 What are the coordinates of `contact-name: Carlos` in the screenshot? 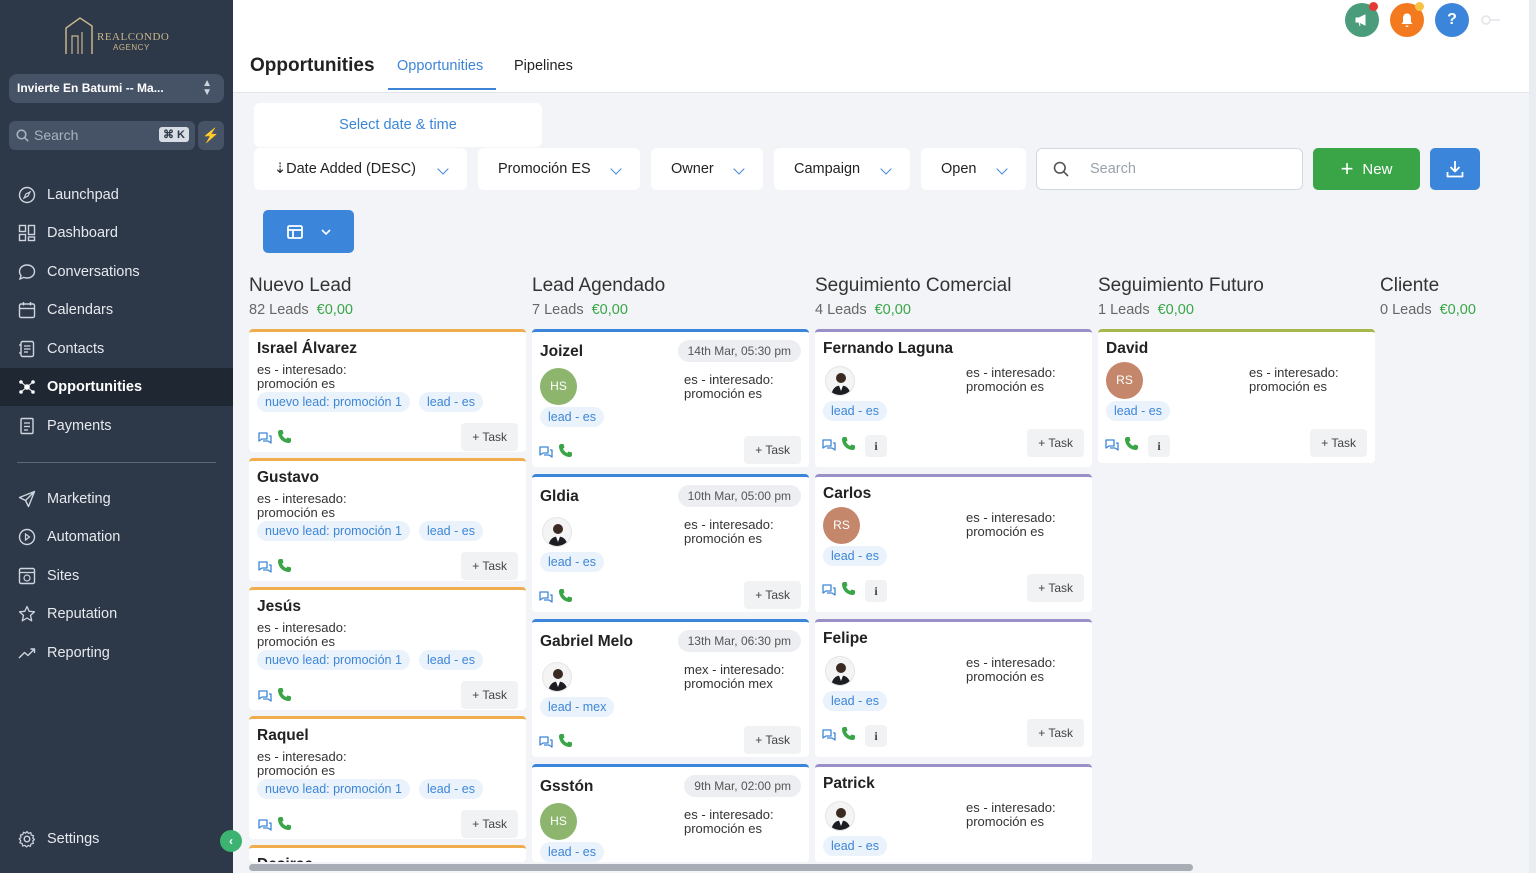 It's located at (847, 494).